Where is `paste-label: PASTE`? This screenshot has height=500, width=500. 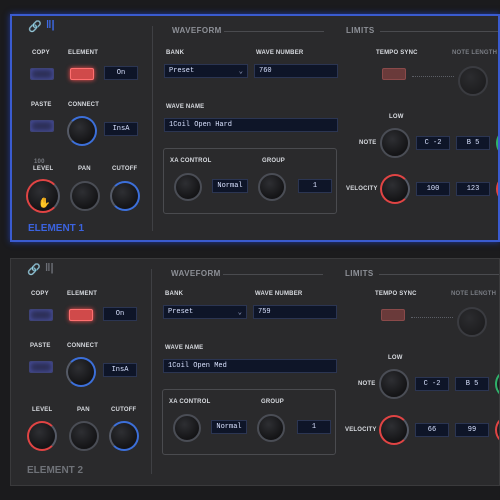
paste-label: PASTE is located at coordinates (41, 105).